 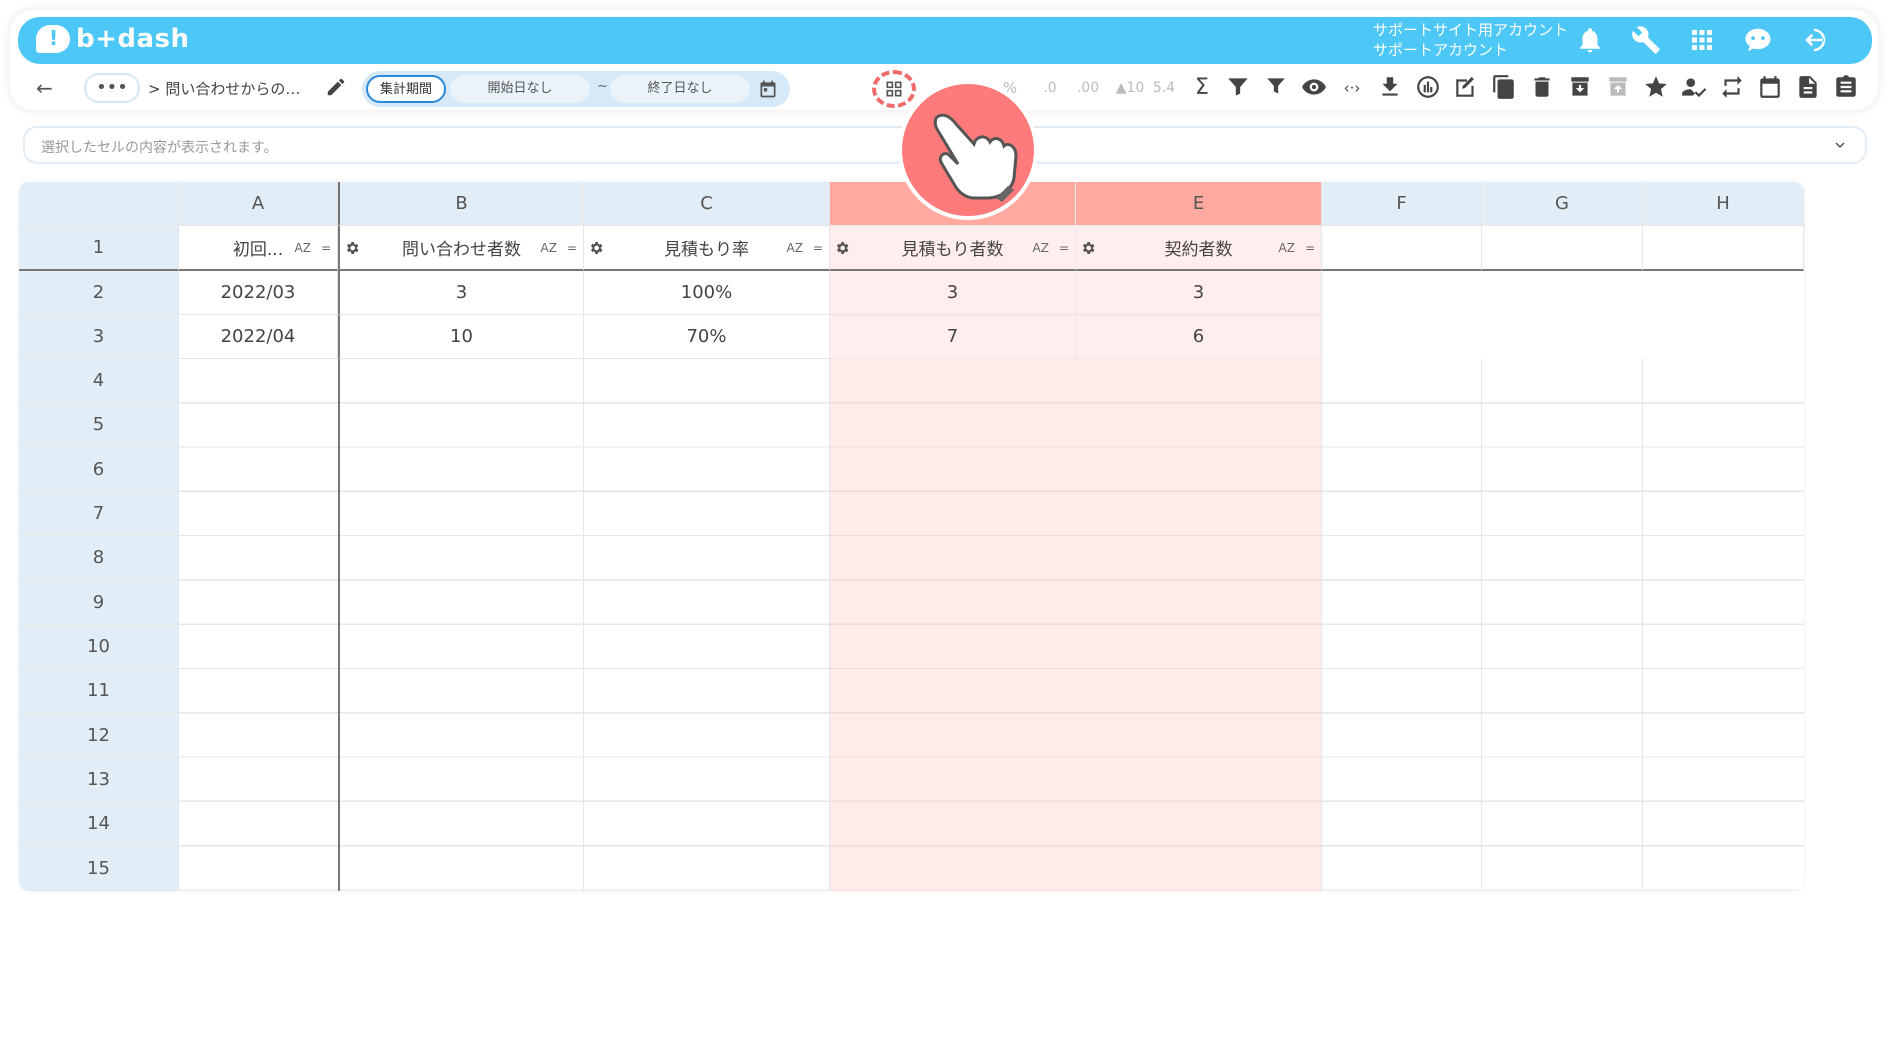 What do you see at coordinates (707, 337) in the screenshot?
I see `table-cell: 70%` at bounding box center [707, 337].